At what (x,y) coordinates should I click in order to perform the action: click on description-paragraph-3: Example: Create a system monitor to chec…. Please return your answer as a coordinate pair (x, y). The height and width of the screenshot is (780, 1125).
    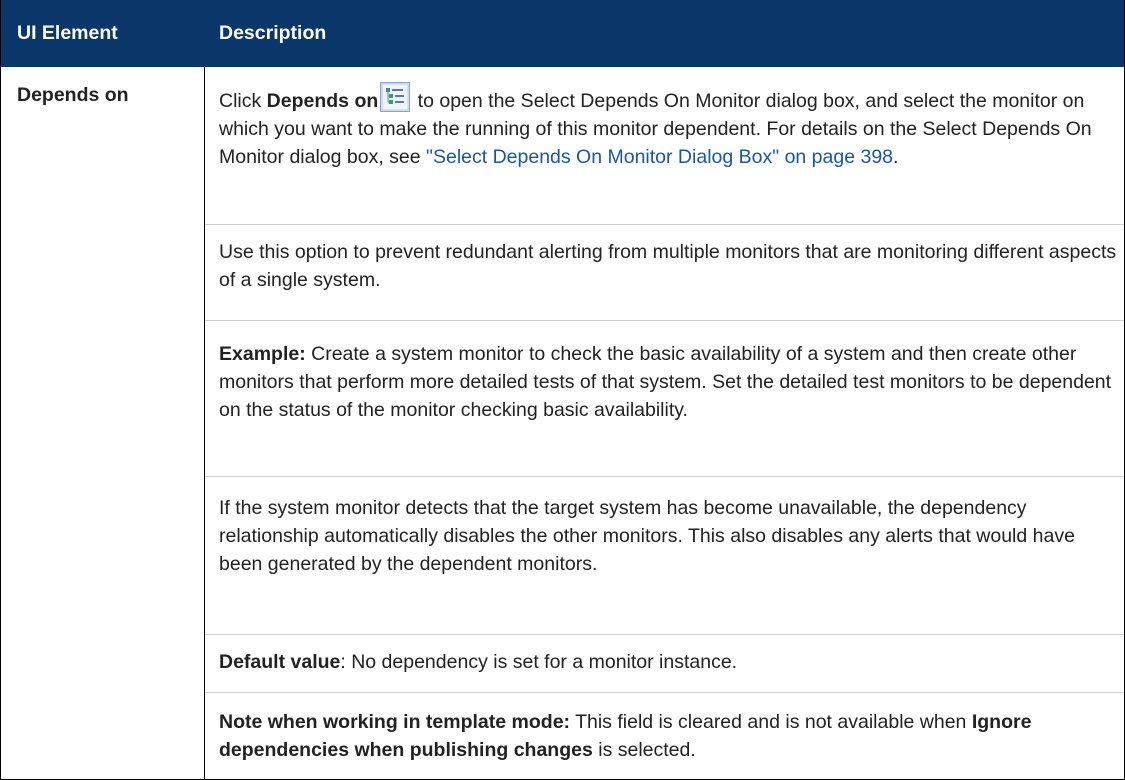
    Looking at the image, I should click on (669, 382).